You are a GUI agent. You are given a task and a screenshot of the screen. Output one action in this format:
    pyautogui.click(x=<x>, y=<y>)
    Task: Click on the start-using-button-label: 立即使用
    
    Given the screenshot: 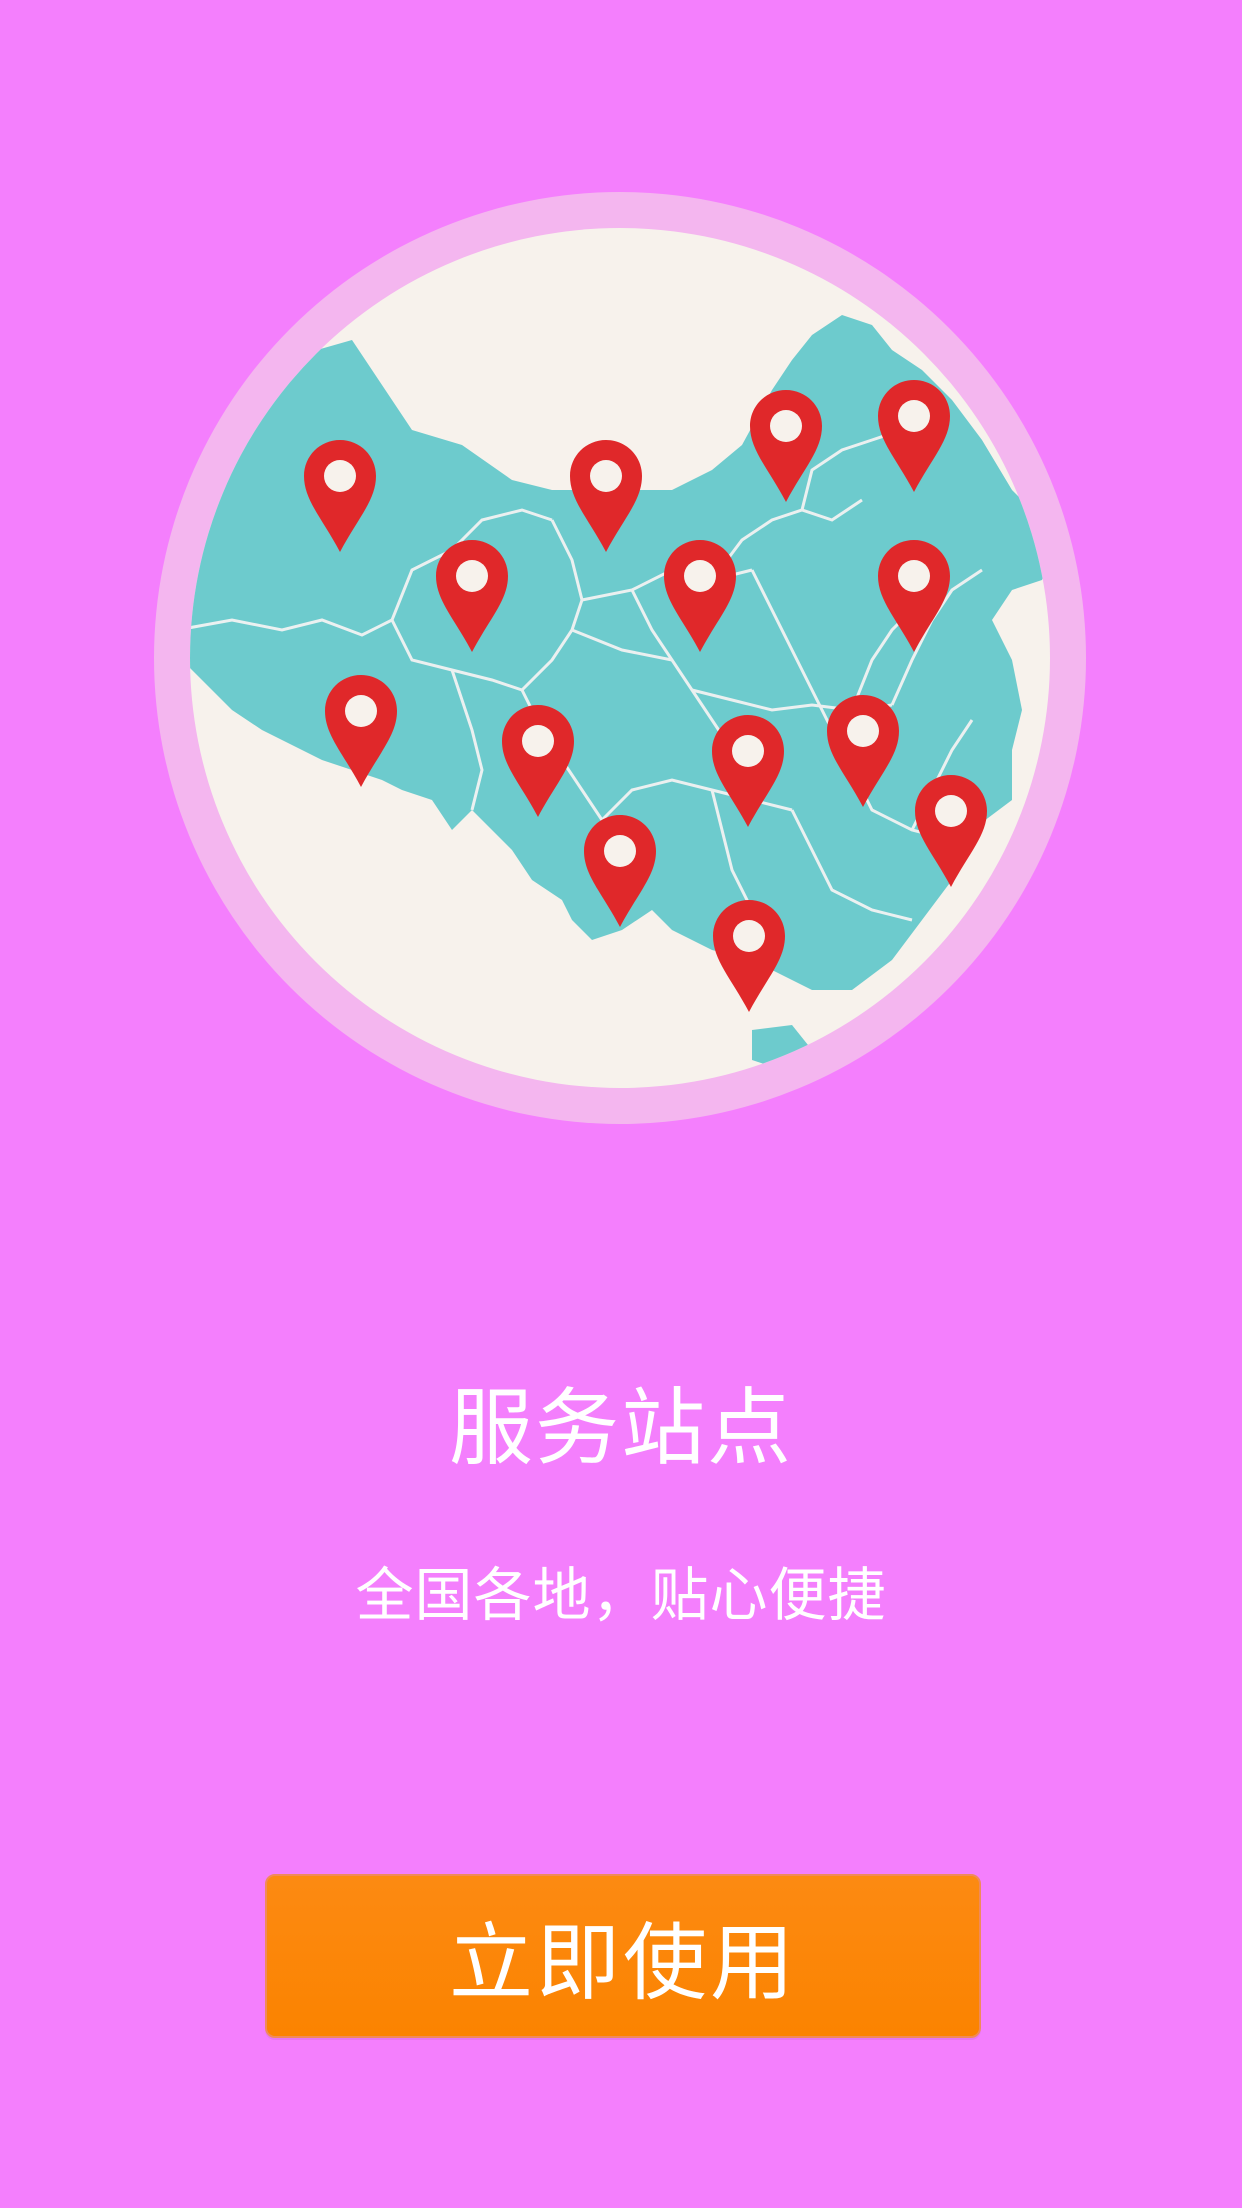 What is the action you would take?
    pyautogui.click(x=622, y=1962)
    